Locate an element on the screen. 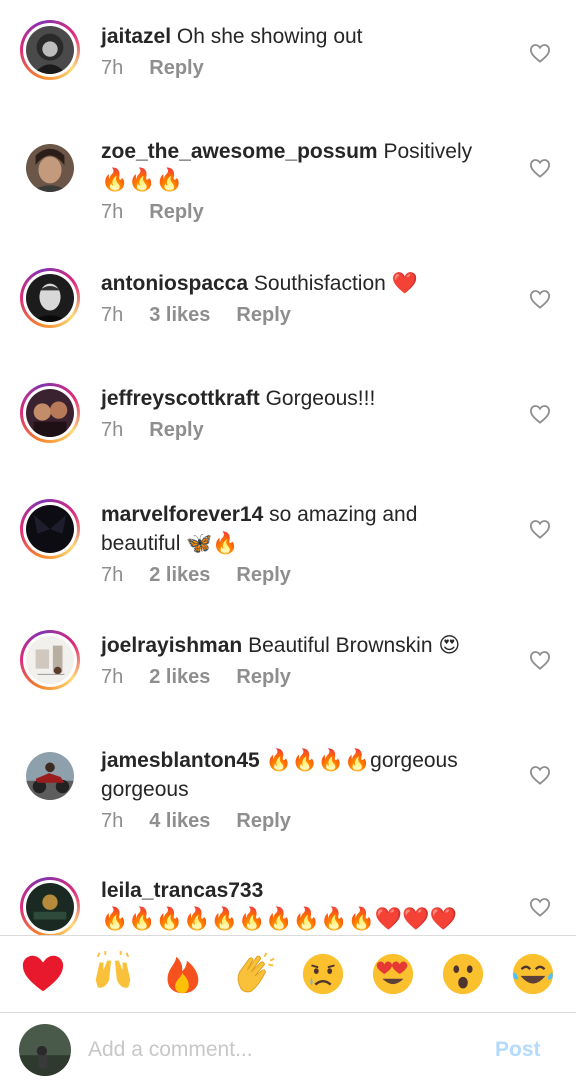 The image size is (576, 1083). comment-username: leila_trancas733 is located at coordinates (182, 890).